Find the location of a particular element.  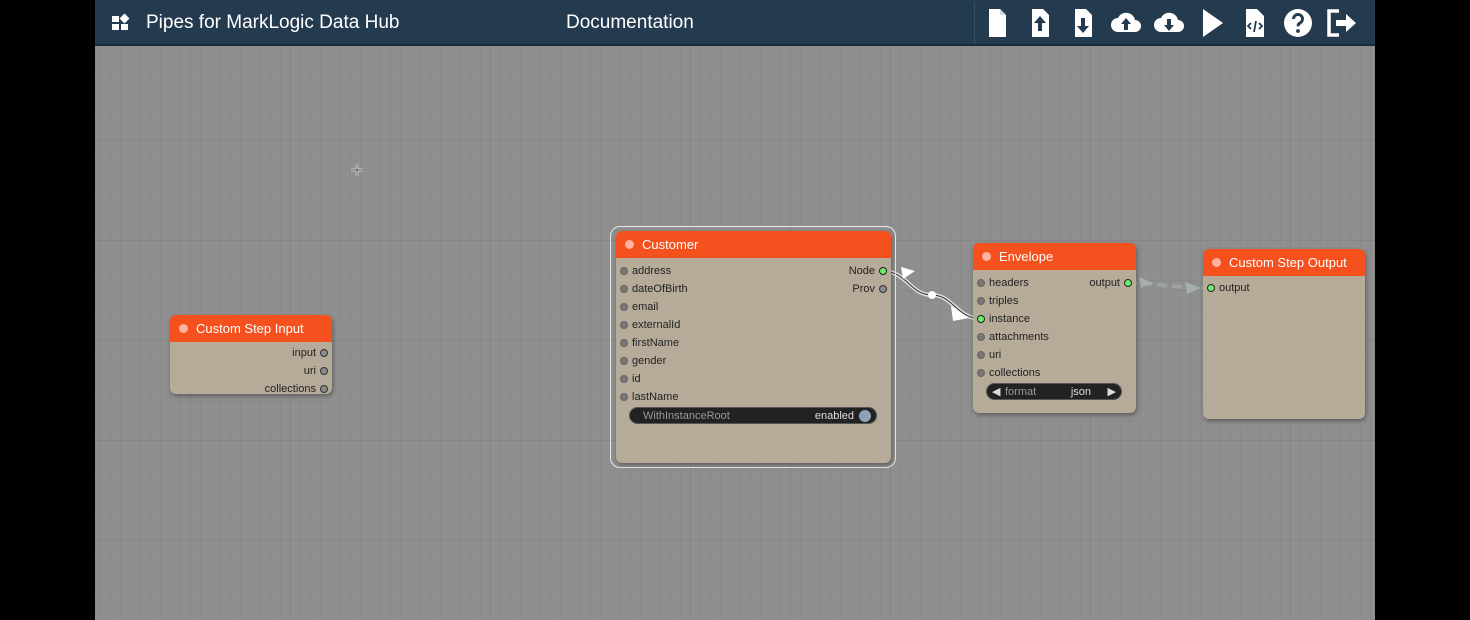

input-slot-address: address is located at coordinates (643, 271).